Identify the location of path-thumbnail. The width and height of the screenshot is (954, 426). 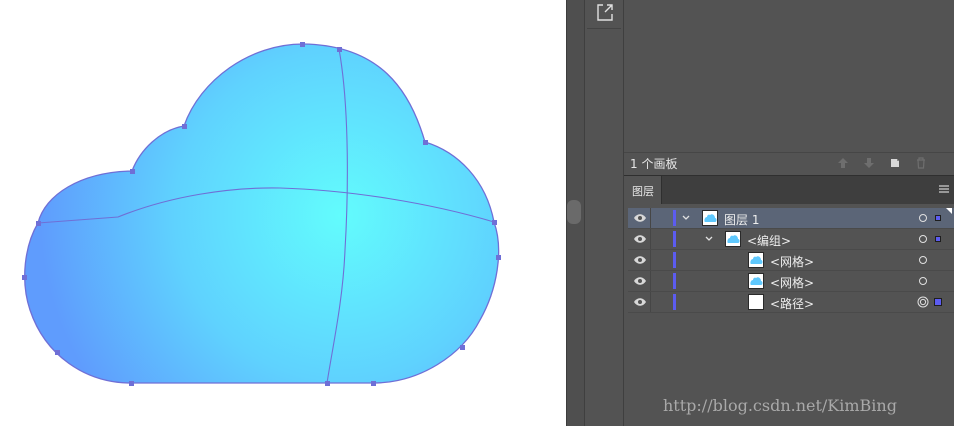
(756, 302).